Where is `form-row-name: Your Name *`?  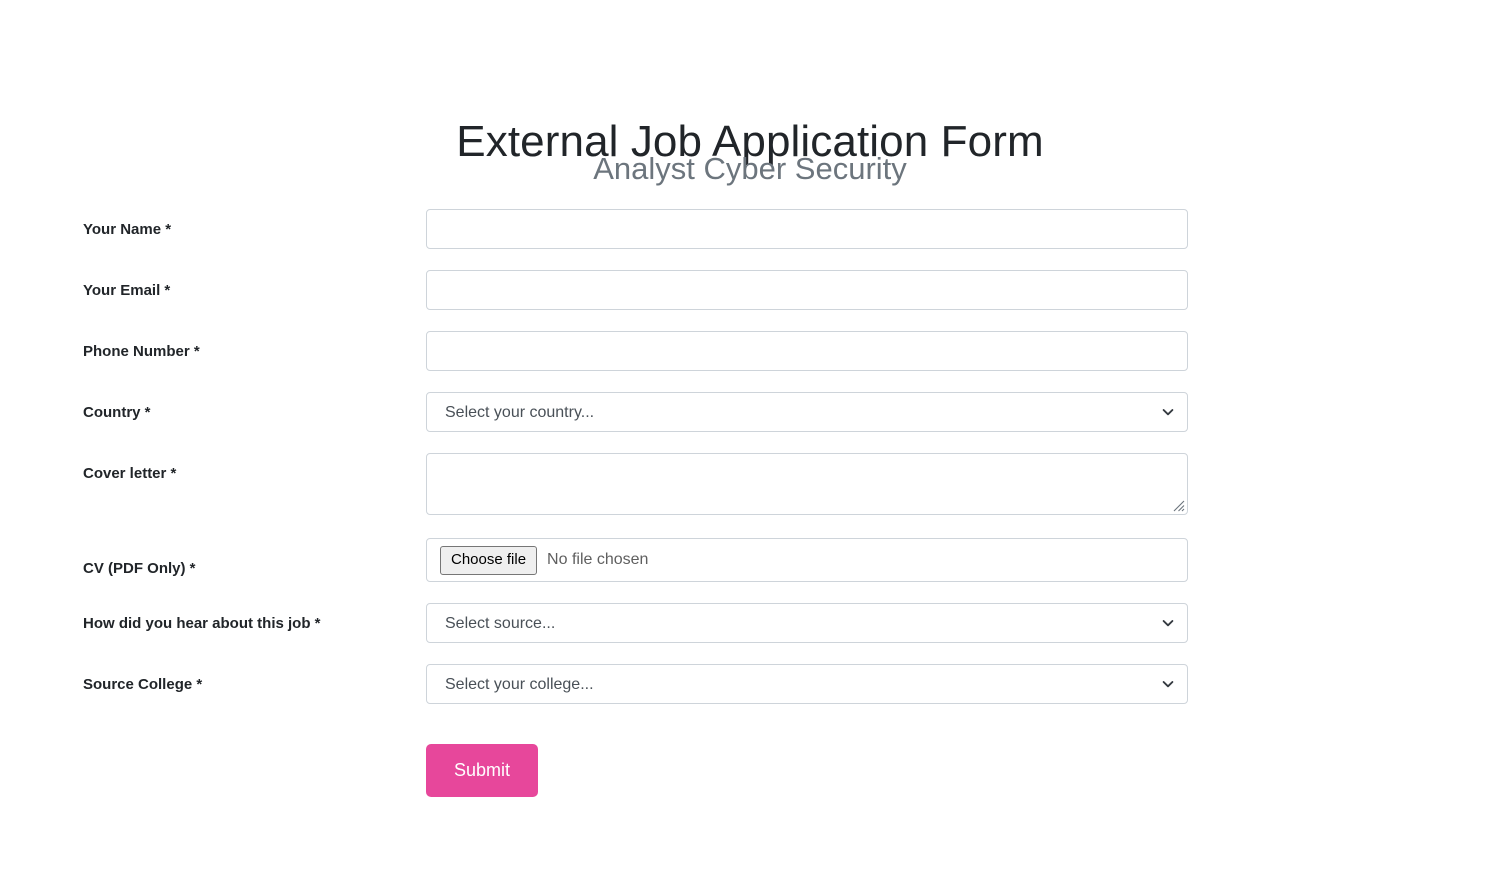
form-row-name: Your Name * is located at coordinates (750, 239).